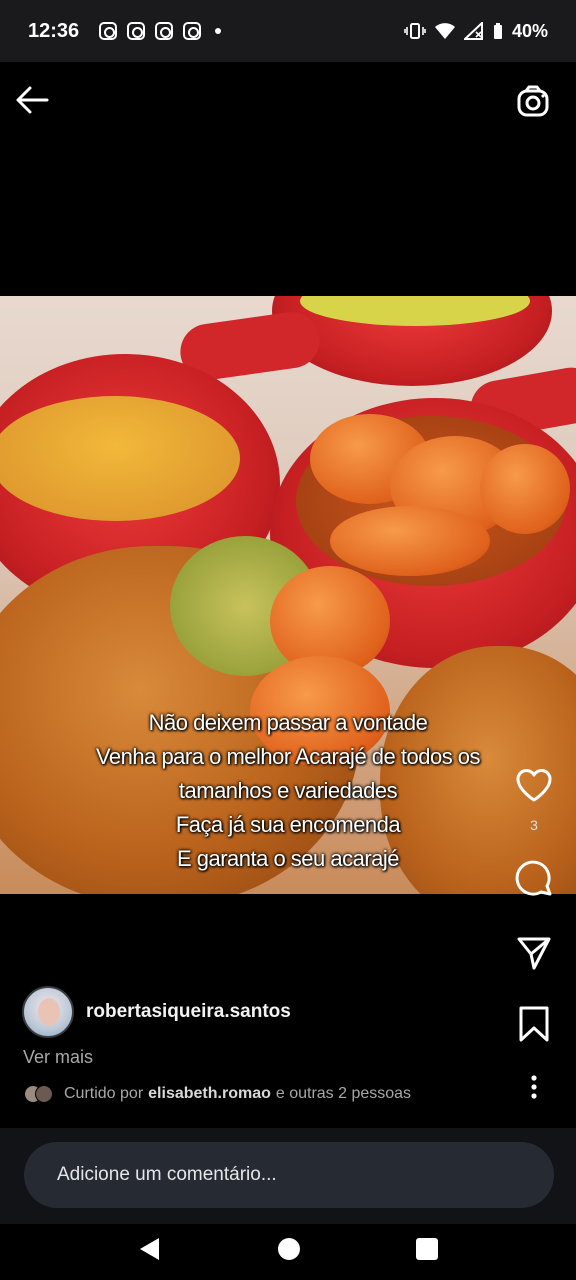 This screenshot has height=1280, width=576. I want to click on liked-by-avatars, so click(39, 1094).